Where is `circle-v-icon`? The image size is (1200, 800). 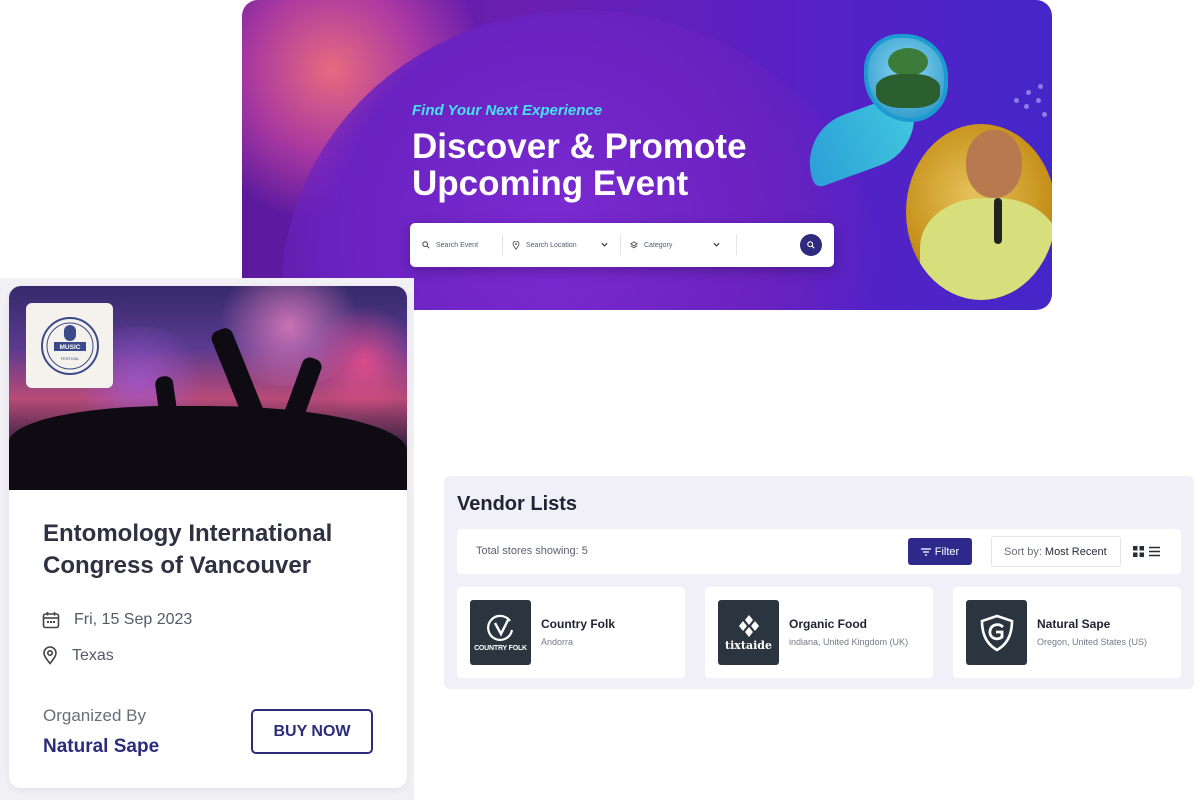
circle-v-icon is located at coordinates (499, 627).